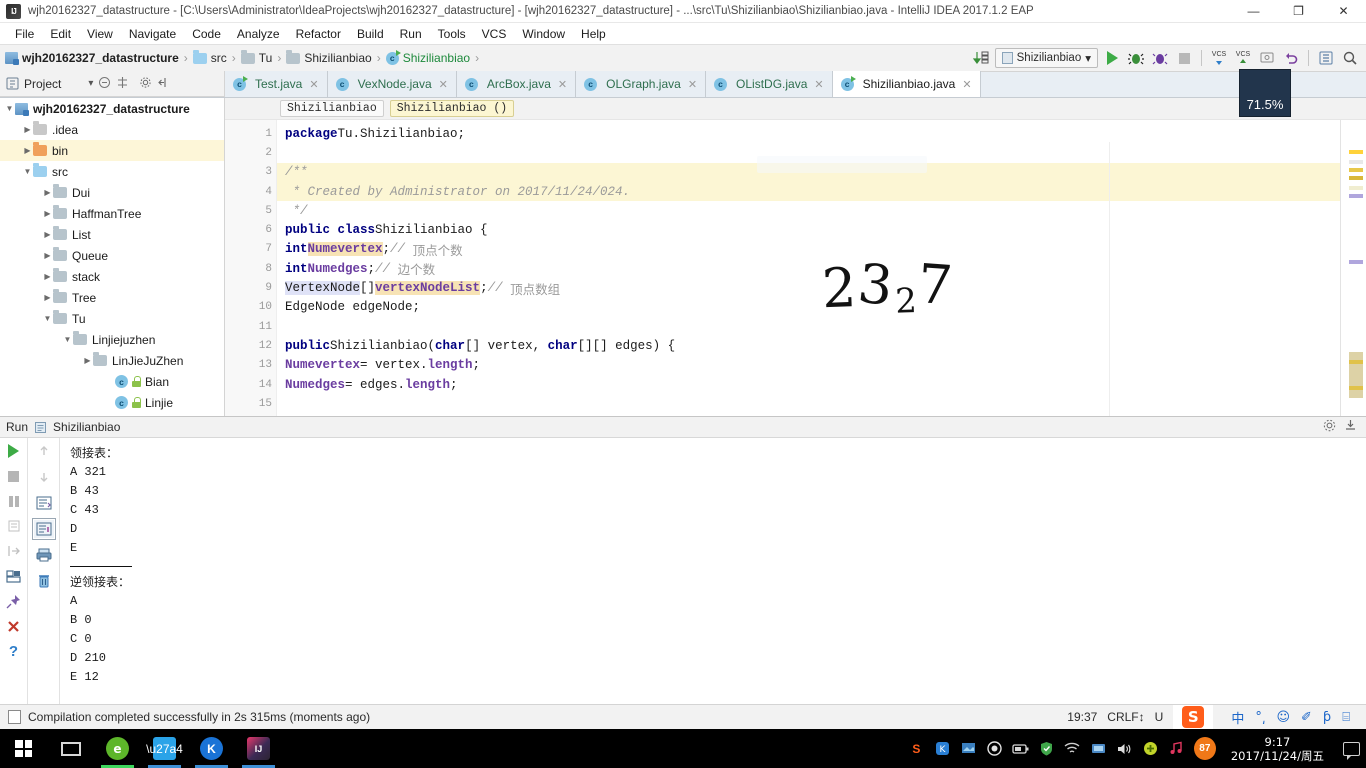 This screenshot has height=768, width=1366. Describe the element at coordinates (112, 318) in the screenshot. I see `tree-item-tu: Tu` at that location.